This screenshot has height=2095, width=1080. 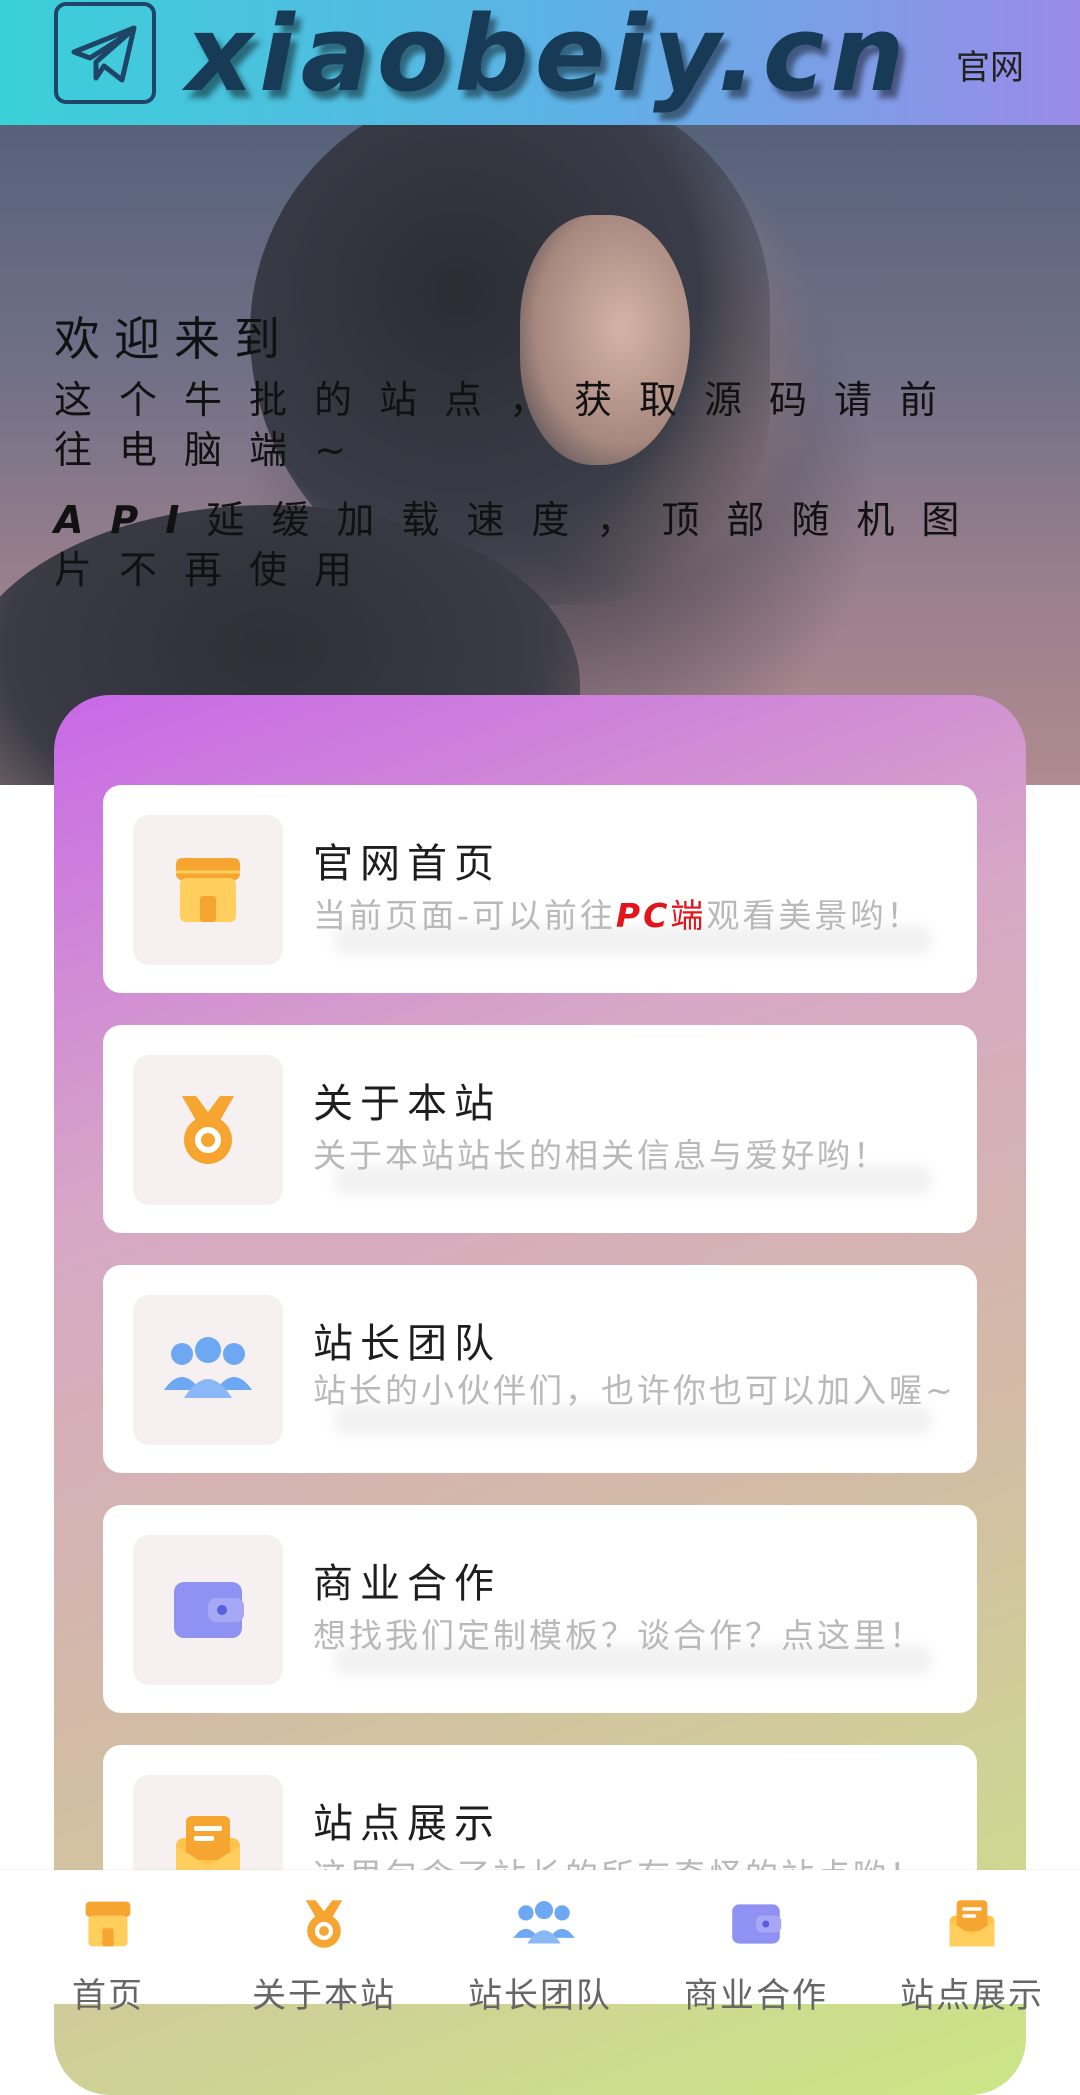 What do you see at coordinates (407, 1104) in the screenshot?
I see `card-title: 关于本站` at bounding box center [407, 1104].